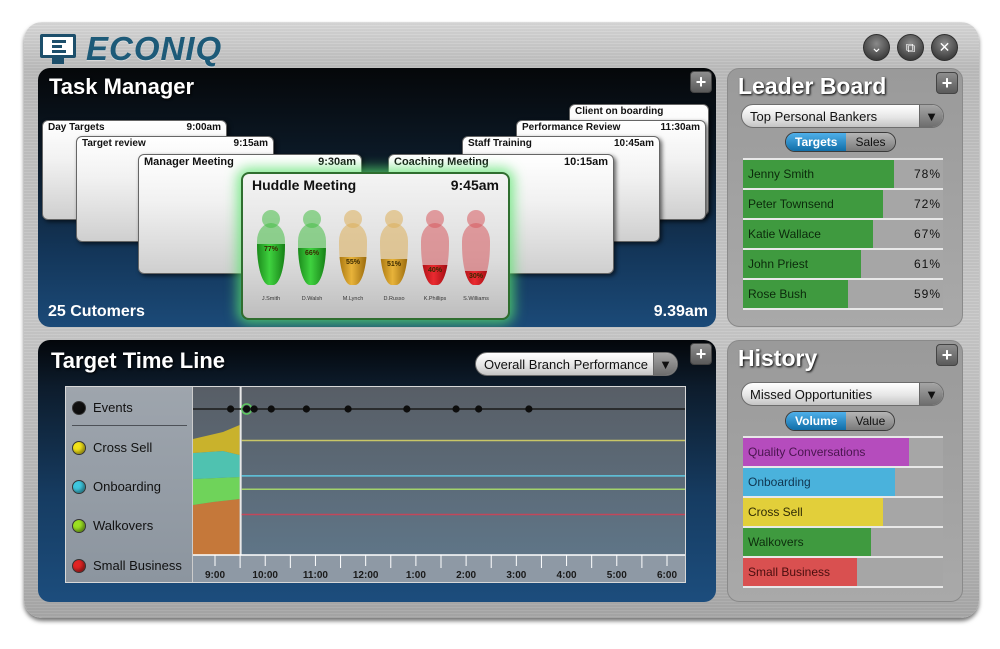 Image resolution: width=1000 pixels, height=649 pixels. I want to click on add-timeline-button: +, so click(701, 354).